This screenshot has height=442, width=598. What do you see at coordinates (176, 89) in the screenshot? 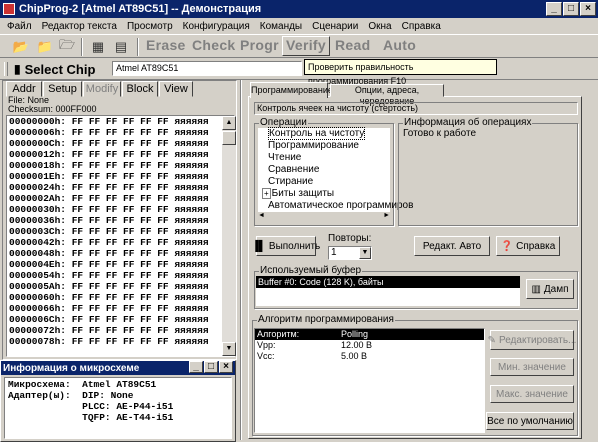
I see `tab-view: View` at bounding box center [176, 89].